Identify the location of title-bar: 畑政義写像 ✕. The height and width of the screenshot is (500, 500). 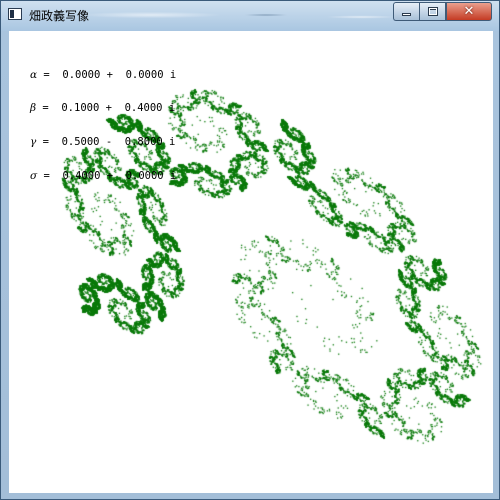
(250, 16).